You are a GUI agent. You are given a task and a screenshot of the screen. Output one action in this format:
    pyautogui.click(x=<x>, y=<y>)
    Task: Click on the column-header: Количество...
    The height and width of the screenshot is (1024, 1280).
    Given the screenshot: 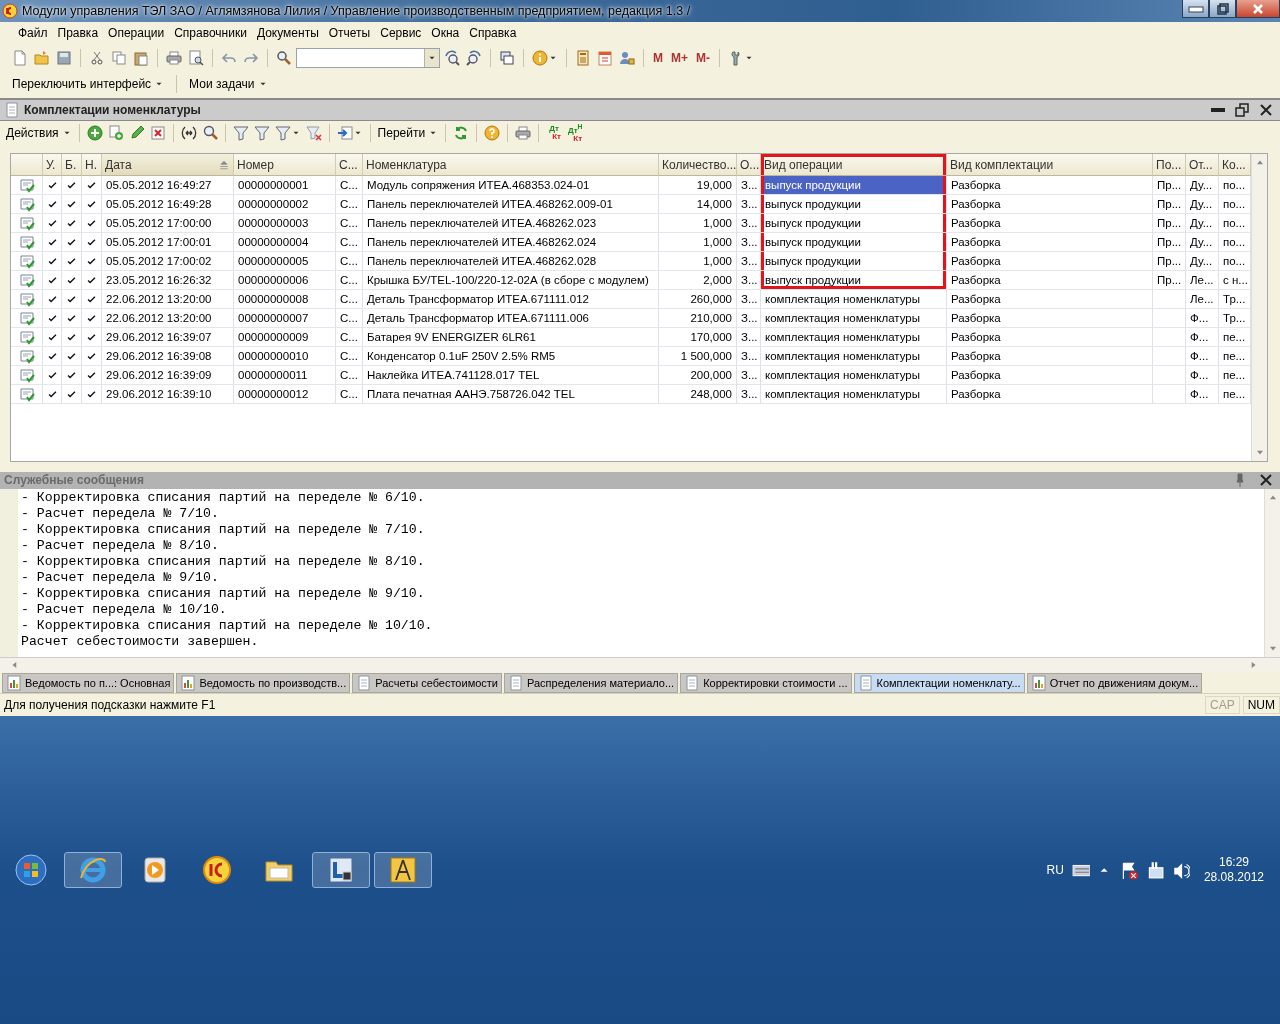 What is the action you would take?
    pyautogui.click(x=698, y=165)
    